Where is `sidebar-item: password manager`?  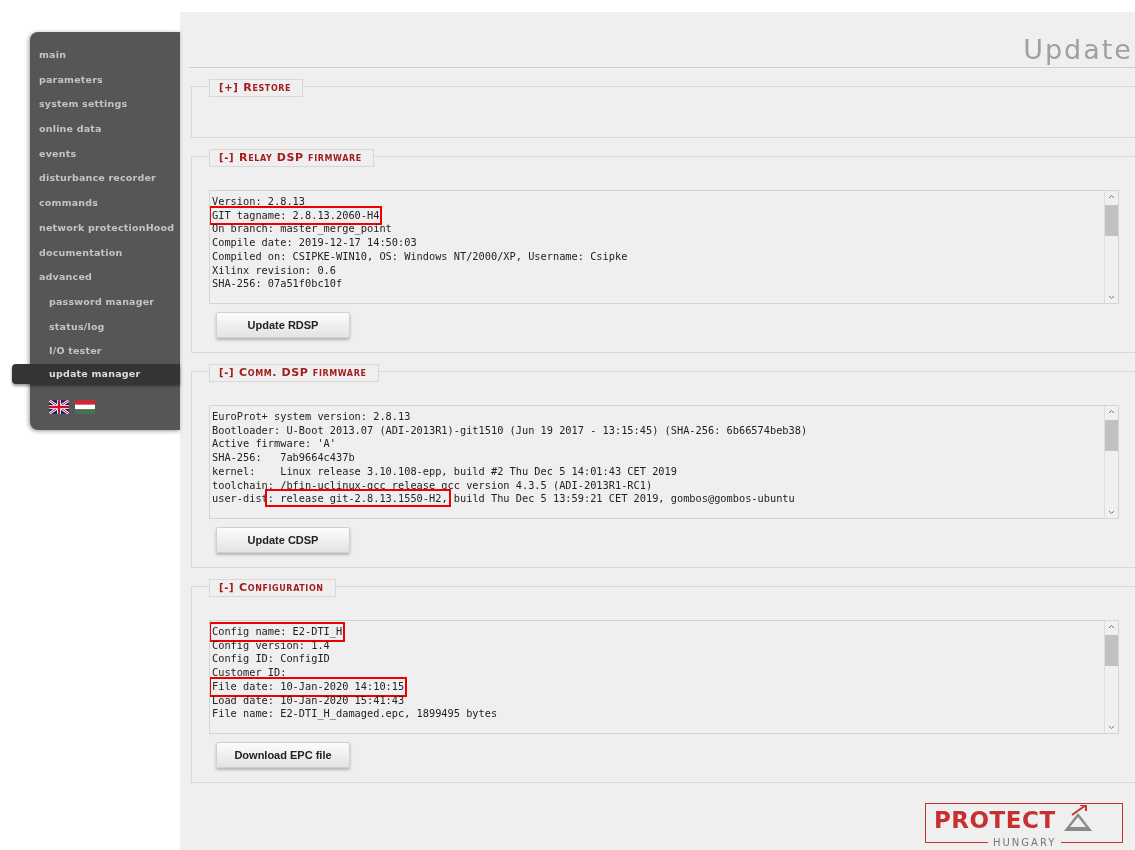 sidebar-item: password manager is located at coordinates (105, 304).